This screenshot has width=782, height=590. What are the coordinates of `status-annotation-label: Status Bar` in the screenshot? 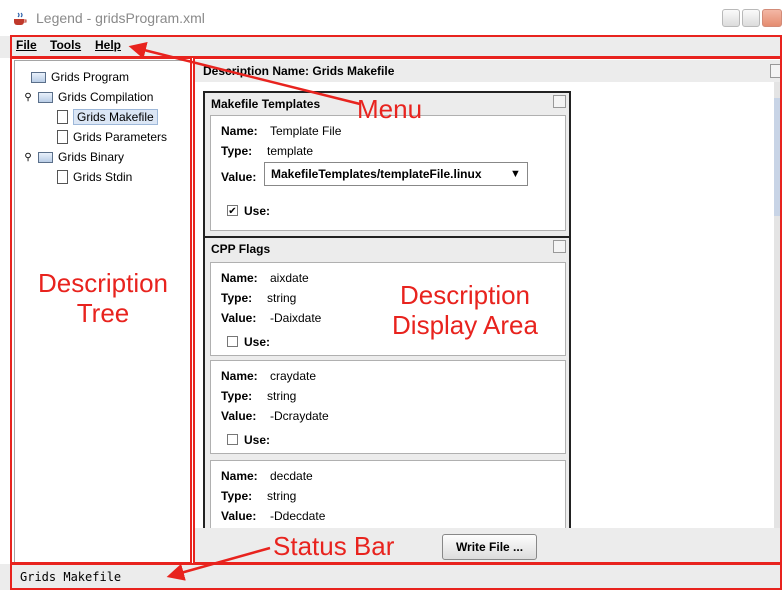 It's located at (334, 546).